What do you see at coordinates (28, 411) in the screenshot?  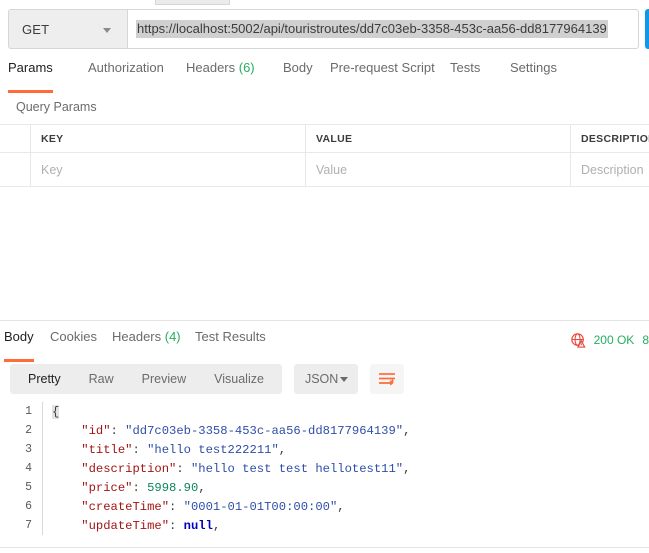 I see `line-number: 1` at bounding box center [28, 411].